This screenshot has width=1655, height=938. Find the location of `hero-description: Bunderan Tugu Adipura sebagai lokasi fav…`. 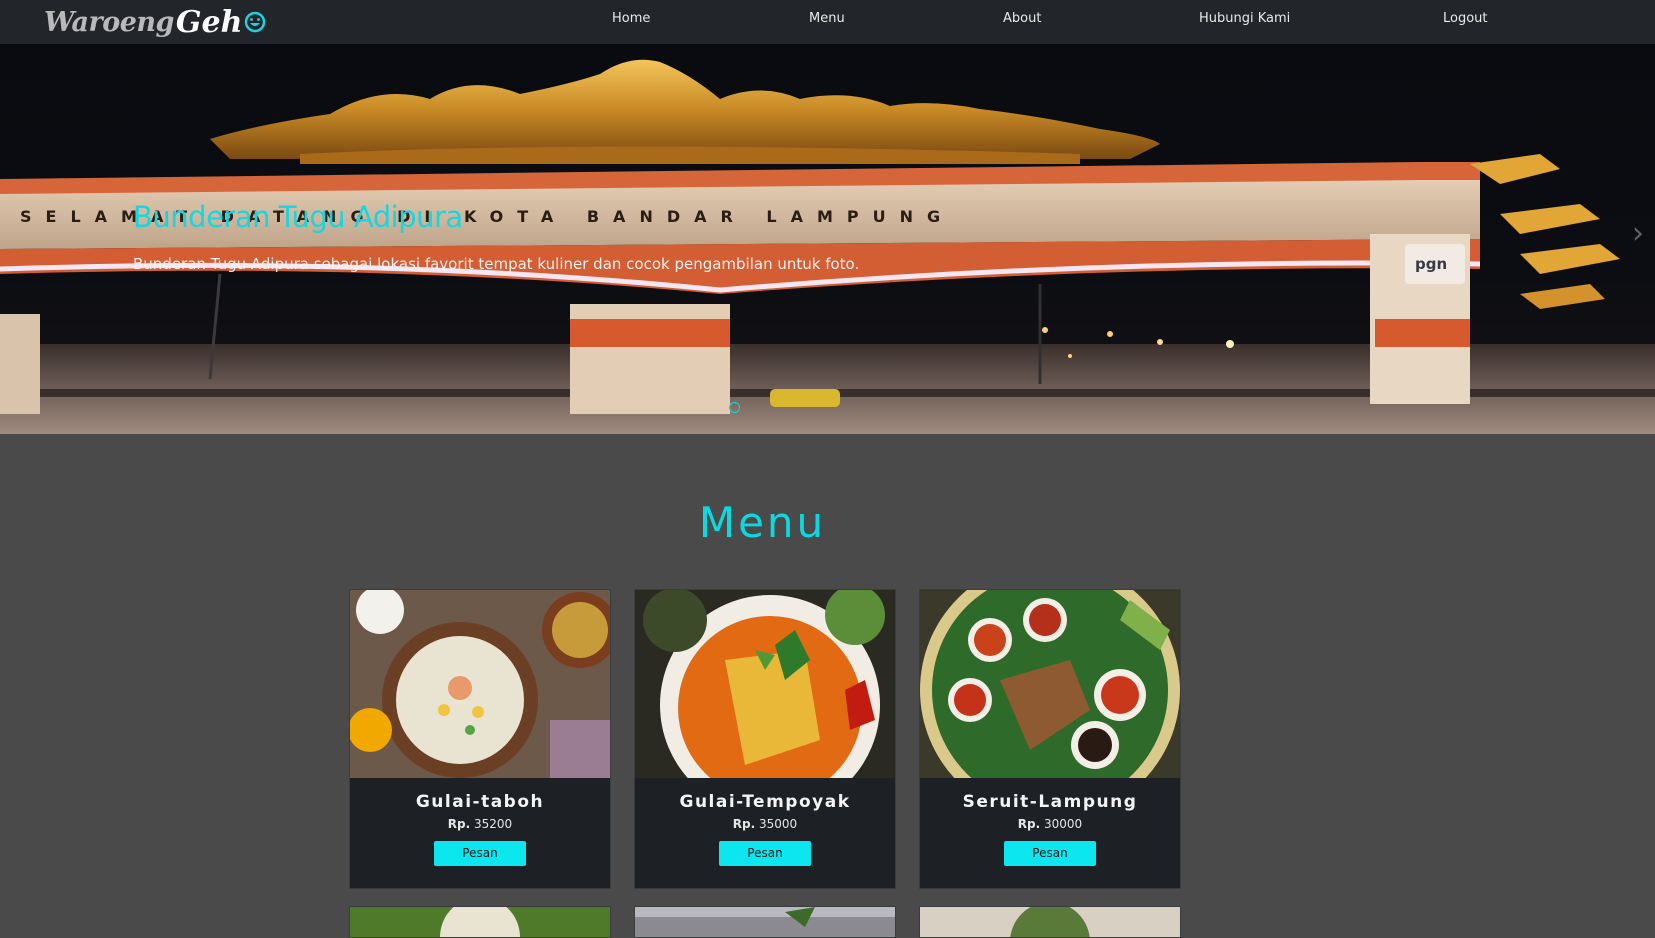

hero-description: Bunderan Tugu Adipura sebagai lokasi fav… is located at coordinates (496, 264).